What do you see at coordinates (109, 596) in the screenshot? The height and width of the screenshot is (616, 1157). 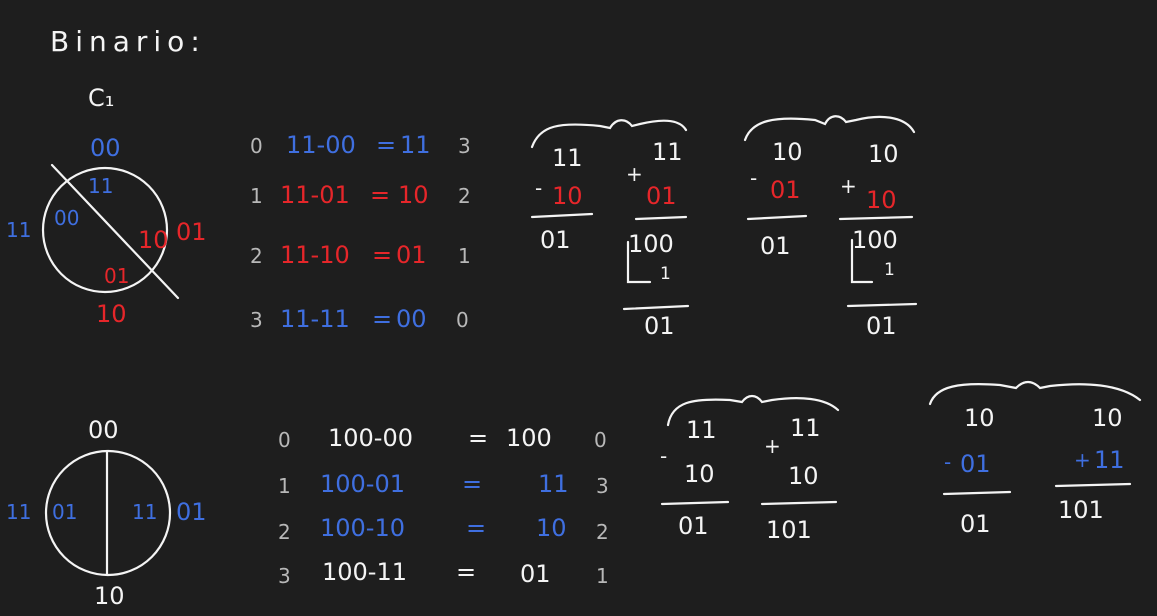 I see `circle-2-bottom-label: 10` at bounding box center [109, 596].